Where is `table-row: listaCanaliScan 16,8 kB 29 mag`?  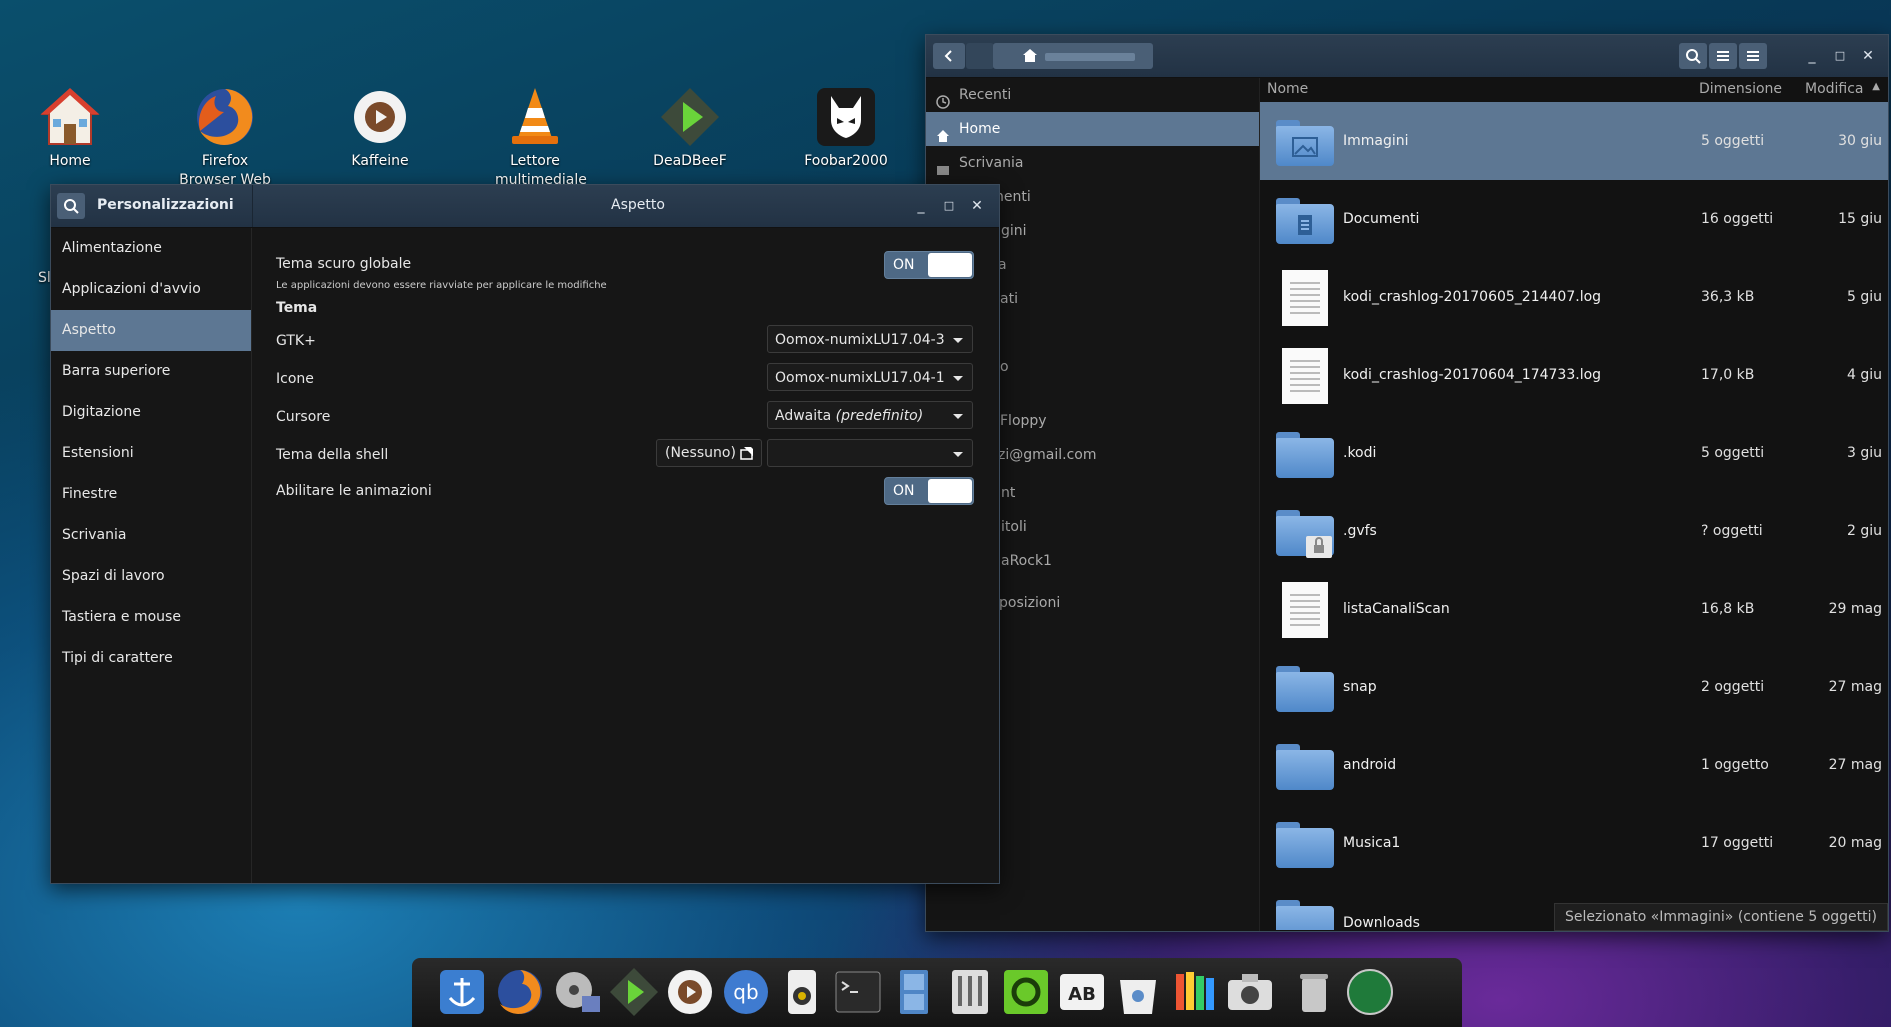
table-row: listaCanaliScan 16,8 kB 29 mag is located at coordinates (1574, 609).